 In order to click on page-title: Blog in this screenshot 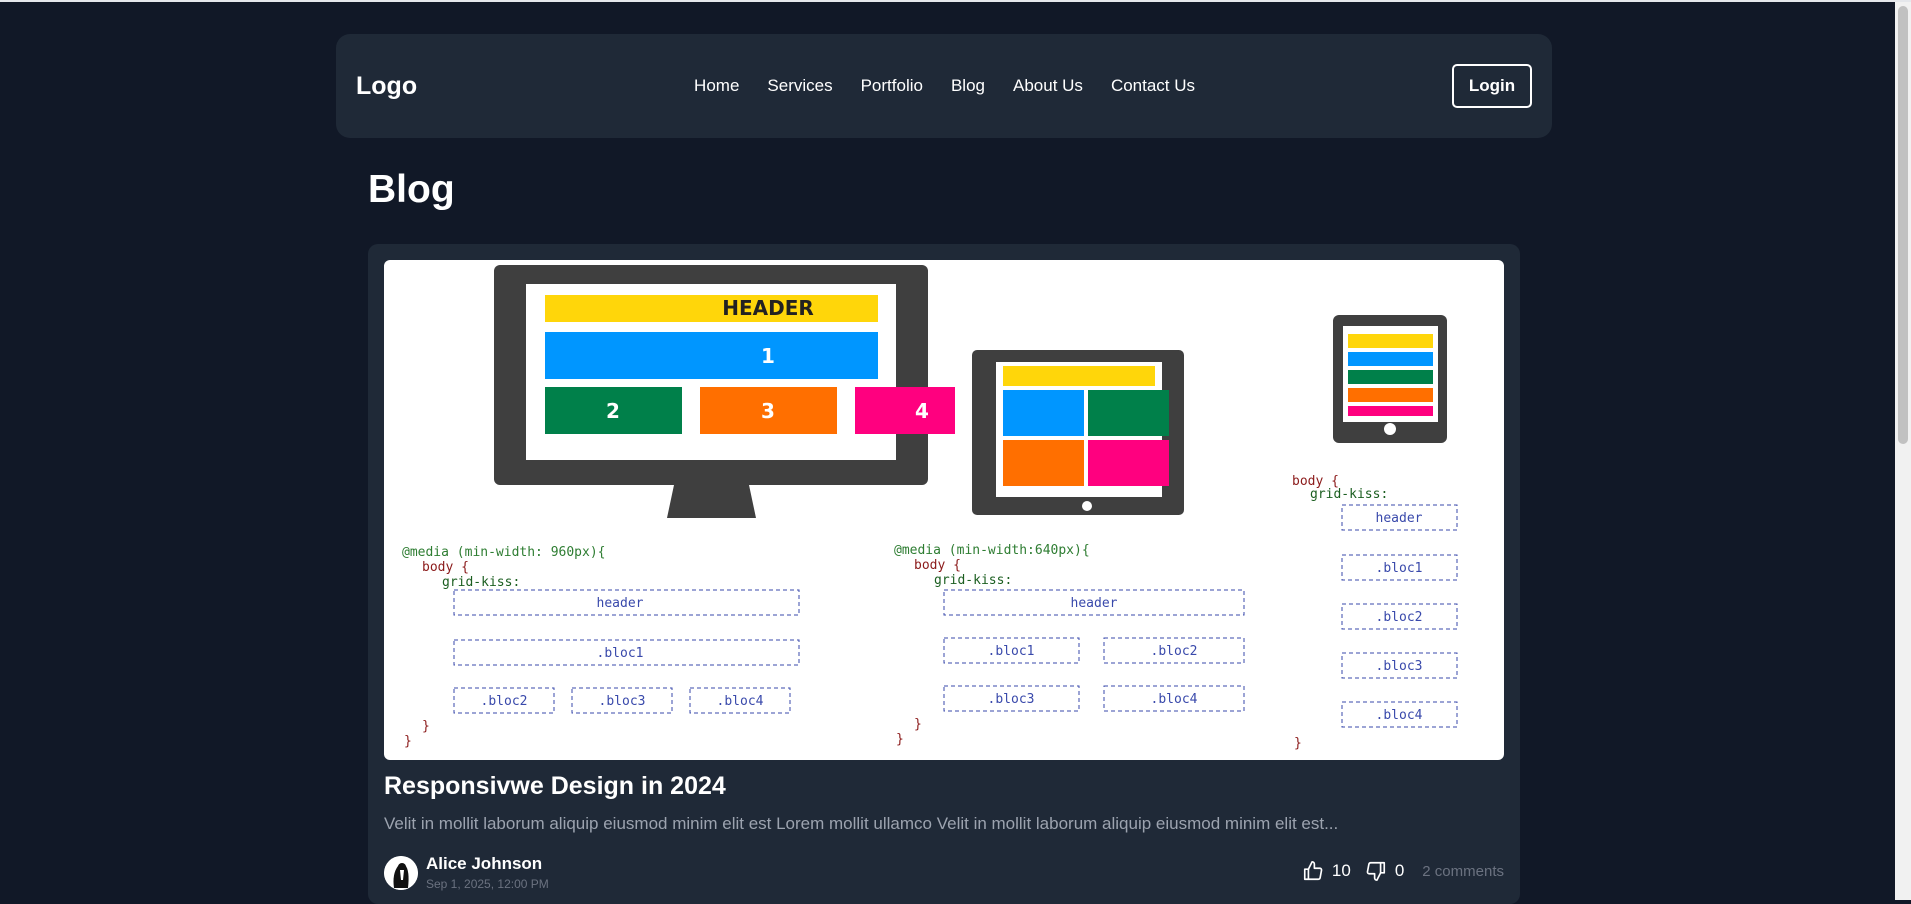, I will do `click(411, 189)`.